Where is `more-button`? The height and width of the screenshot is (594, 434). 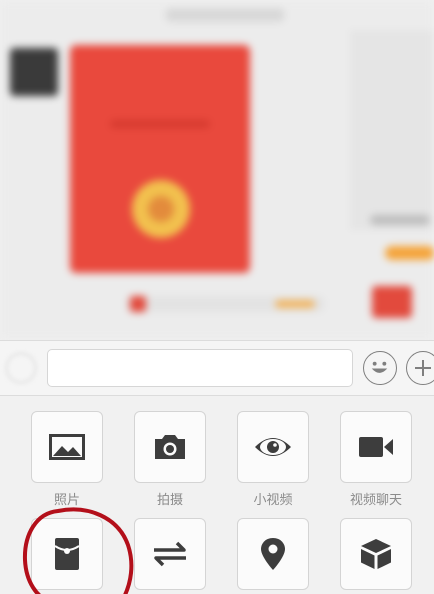
more-button is located at coordinates (420, 368).